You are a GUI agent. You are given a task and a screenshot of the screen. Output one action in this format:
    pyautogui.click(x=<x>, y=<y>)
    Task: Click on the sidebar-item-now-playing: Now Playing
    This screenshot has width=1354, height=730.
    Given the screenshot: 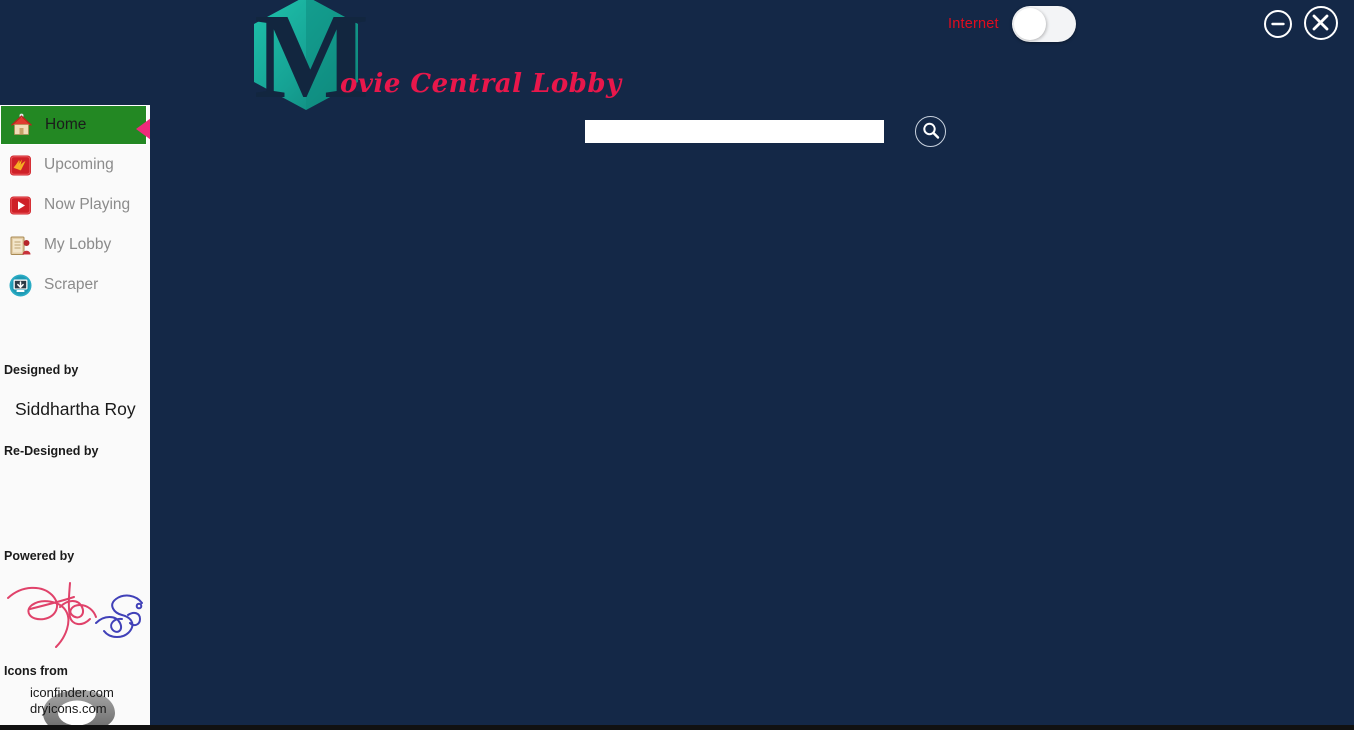 What is the action you would take?
    pyautogui.click(x=75, y=205)
    